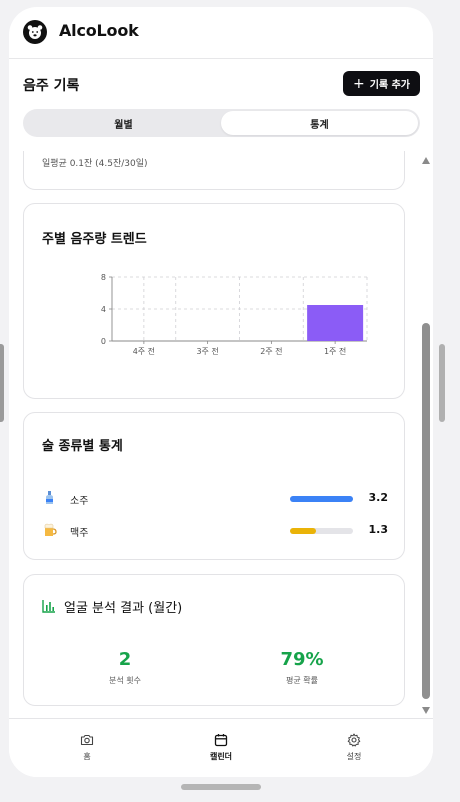 The height and width of the screenshot is (802, 460). I want to click on face-analysis-card: 얼굴 분석 결과 (월간) 2 분석 횟수 79% 평균 확률, so click(214, 640).